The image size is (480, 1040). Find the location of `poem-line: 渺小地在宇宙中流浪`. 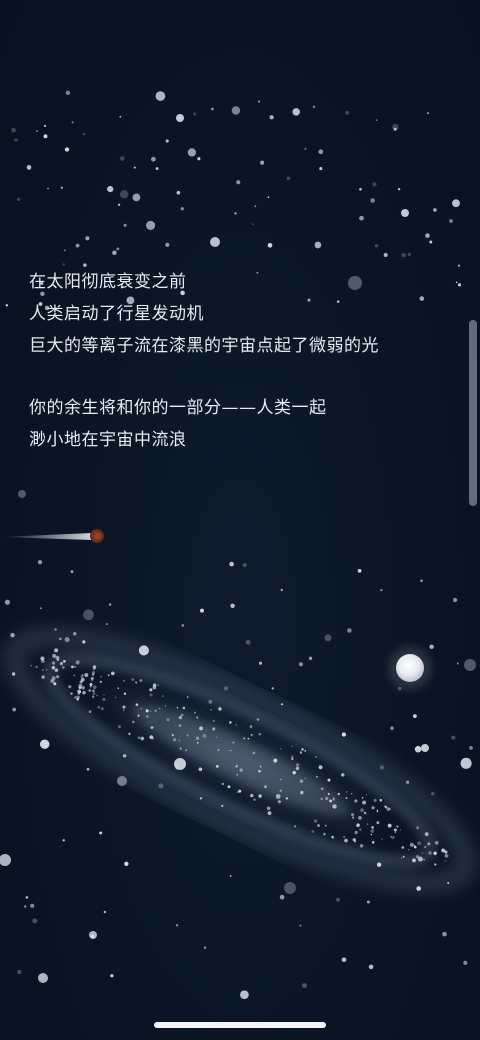

poem-line: 渺小地在宇宙中流浪 is located at coordinates (108, 440).